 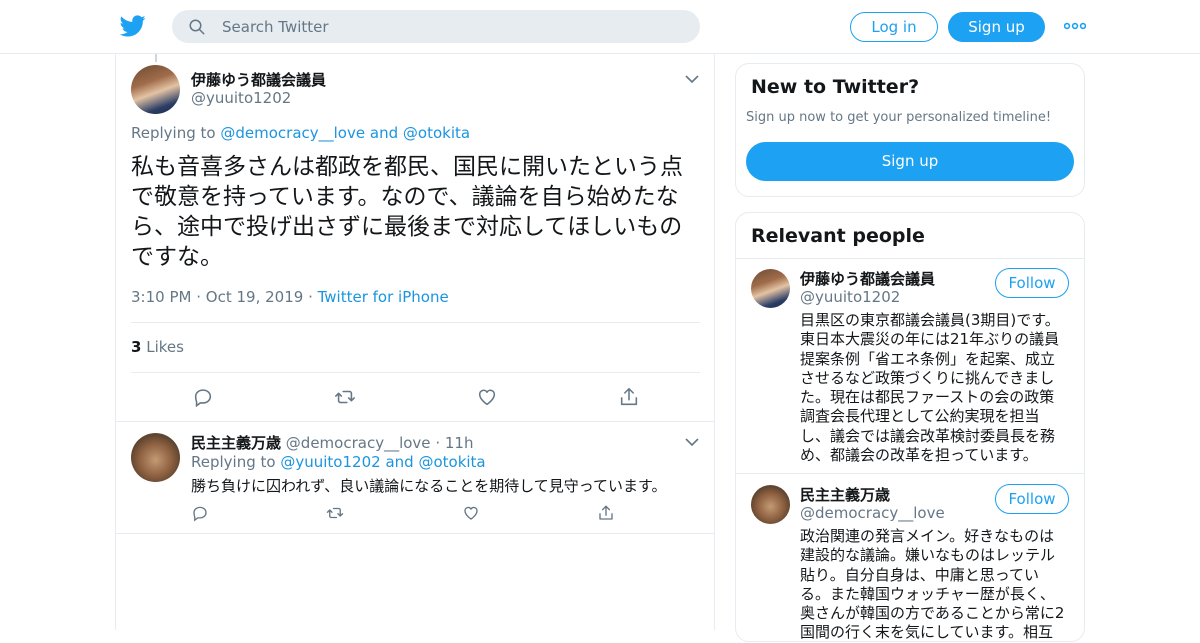 I want to click on mention-link: @yuuito1202, so click(x=330, y=462).